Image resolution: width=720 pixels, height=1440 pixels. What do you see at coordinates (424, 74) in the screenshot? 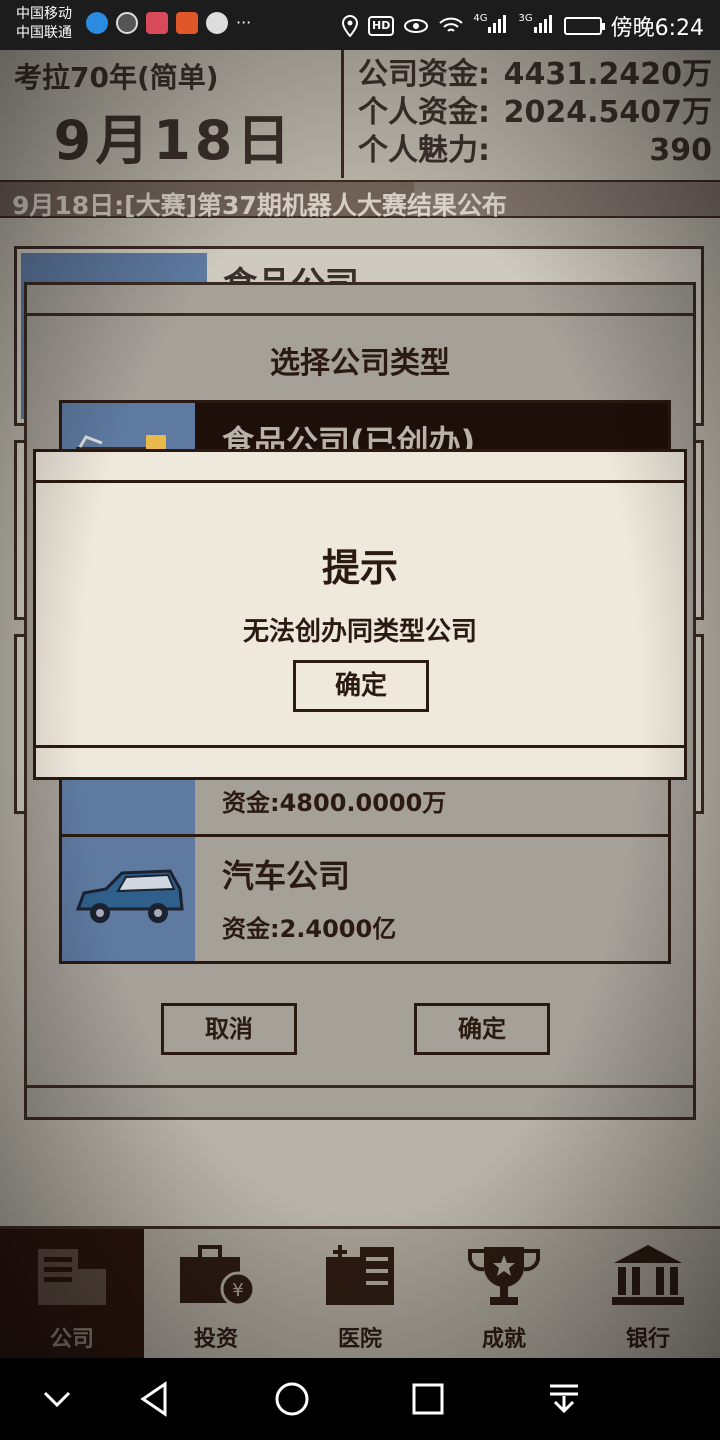
I see `stat-label: 公司资金:` at bounding box center [424, 74].